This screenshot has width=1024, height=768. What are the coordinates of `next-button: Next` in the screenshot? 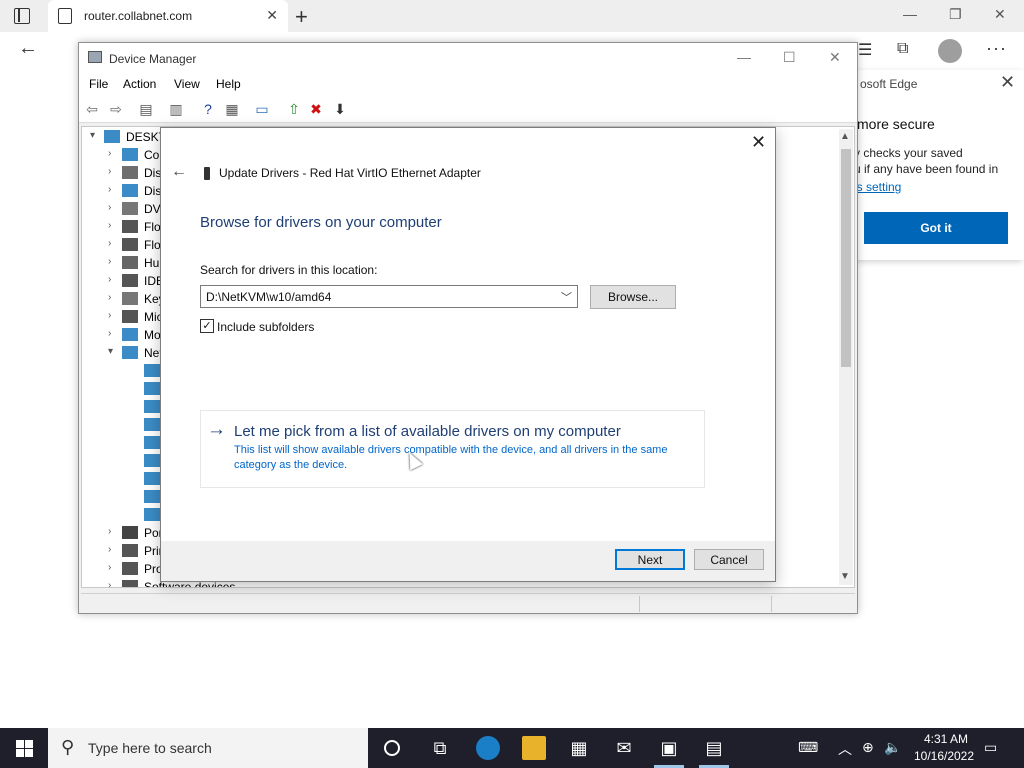 It's located at (650, 559).